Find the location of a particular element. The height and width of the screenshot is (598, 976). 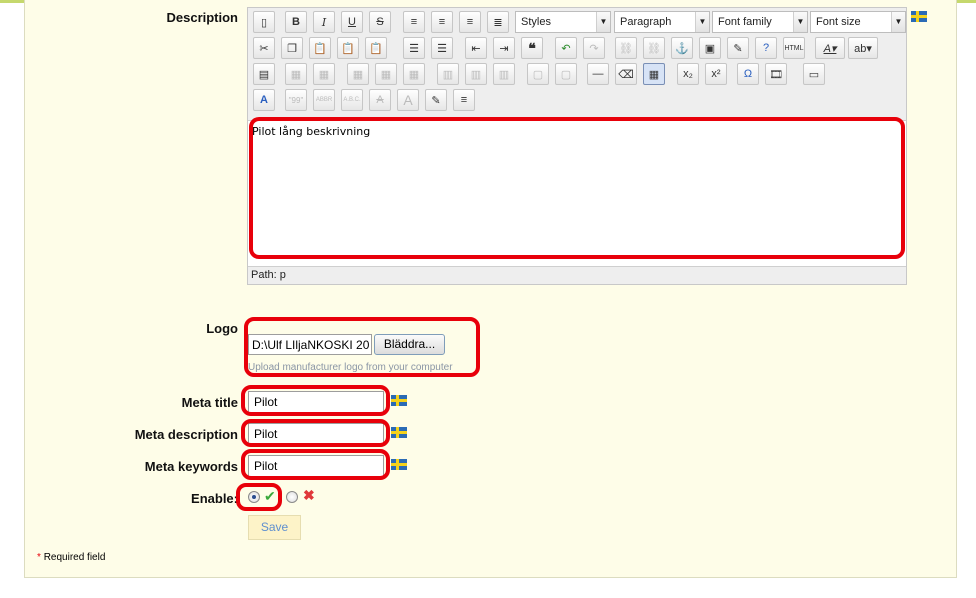

meta-keywords-label: Meta keywords is located at coordinates (191, 466).